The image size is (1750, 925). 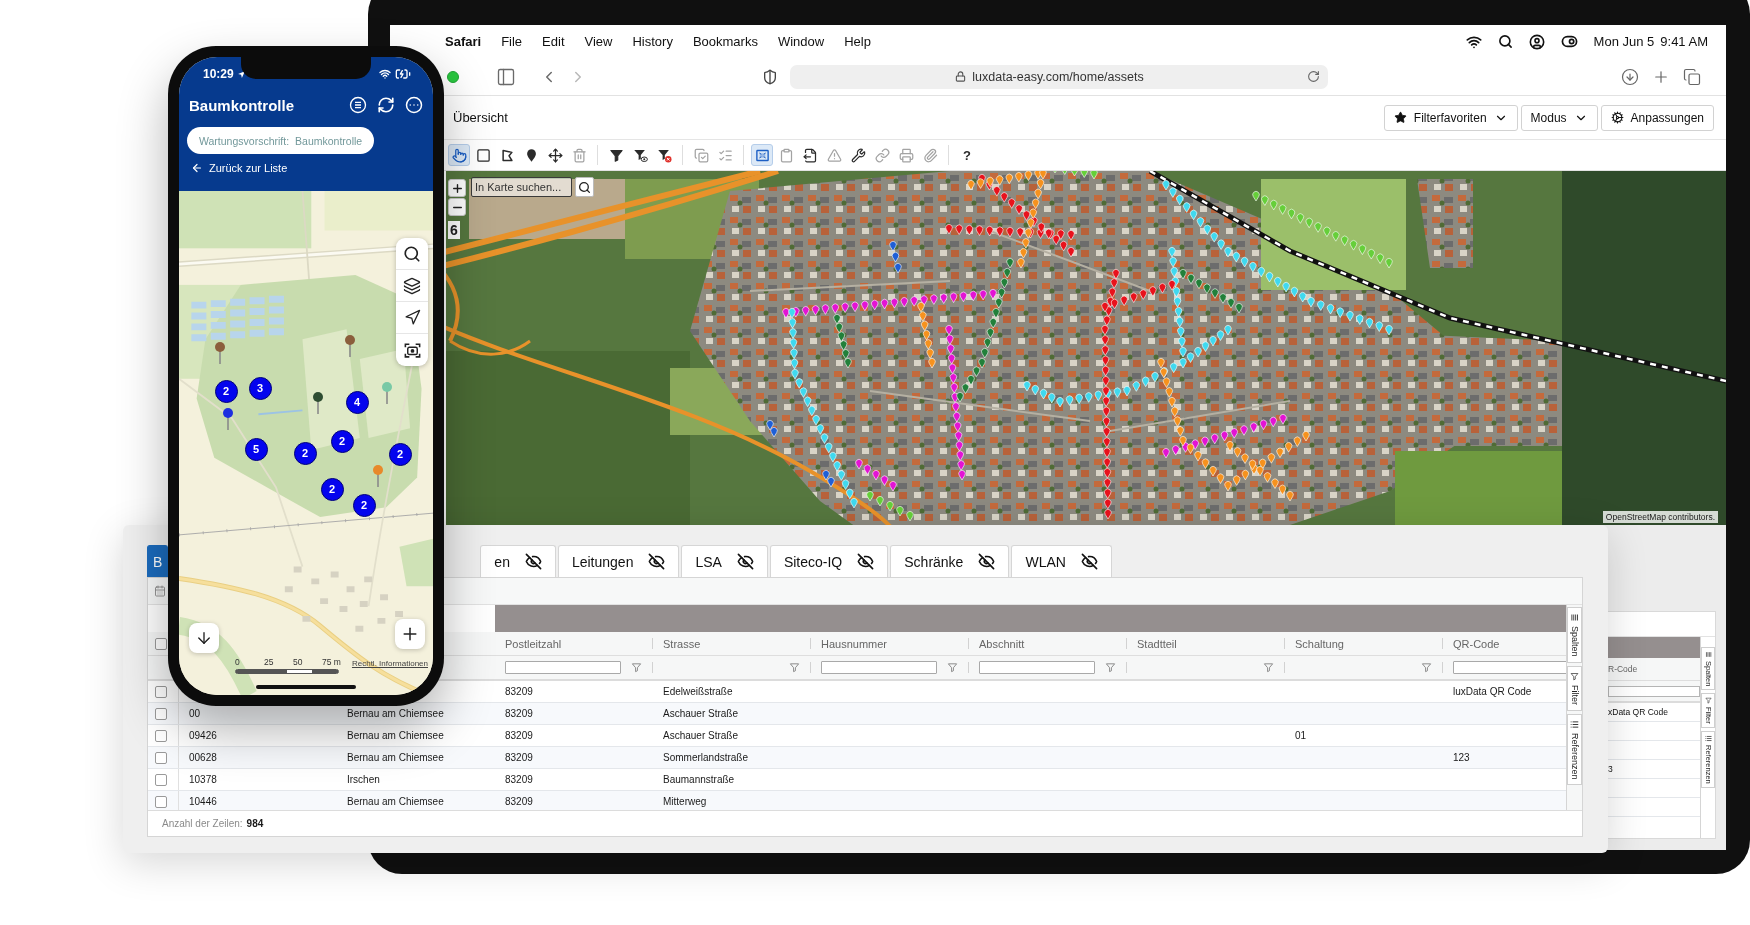 I want to click on layer-tab: Leitungen, so click(x=618, y=561).